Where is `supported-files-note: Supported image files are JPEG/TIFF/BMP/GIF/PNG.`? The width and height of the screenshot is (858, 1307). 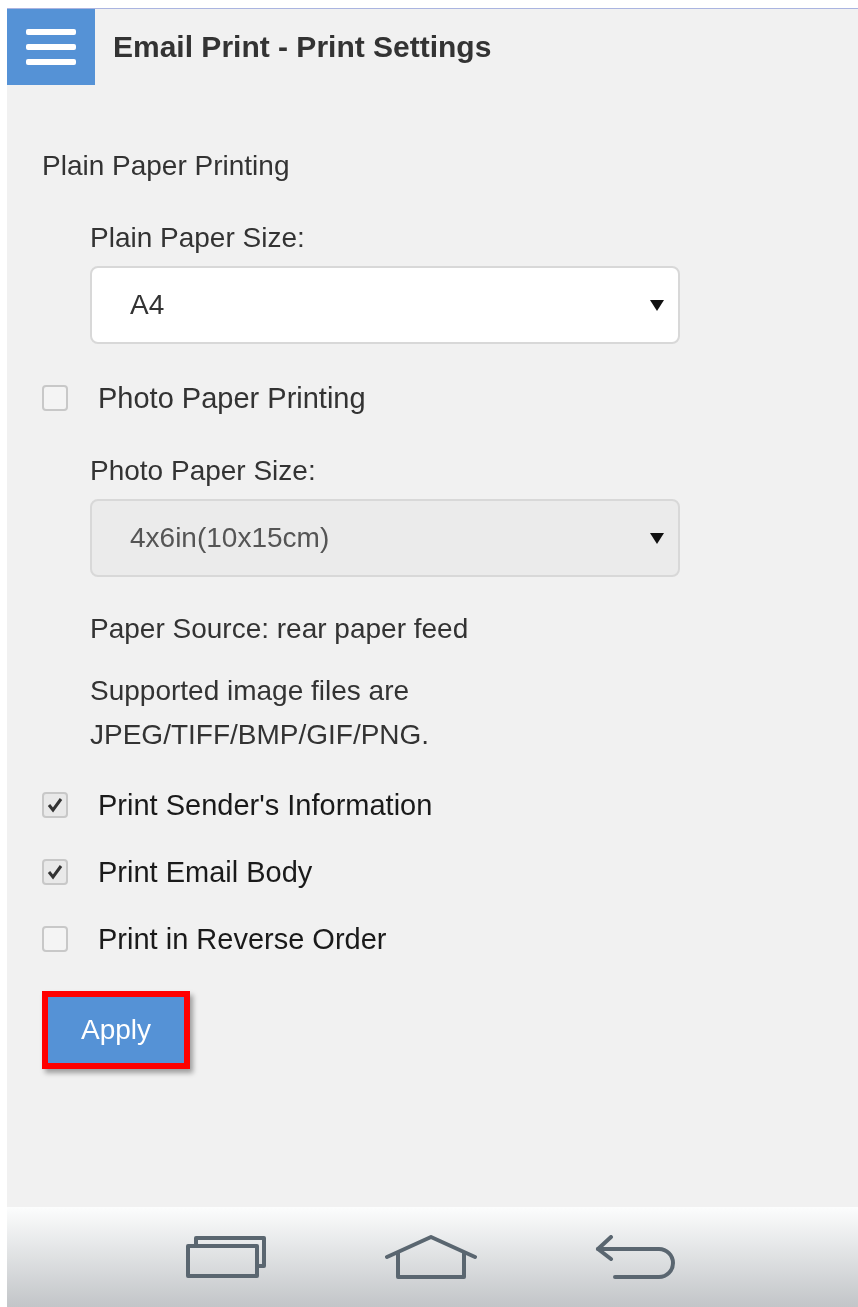
supported-files-note: Supported image files are JPEG/TIFF/BMP/GIF/PNG. is located at coordinates (260, 713).